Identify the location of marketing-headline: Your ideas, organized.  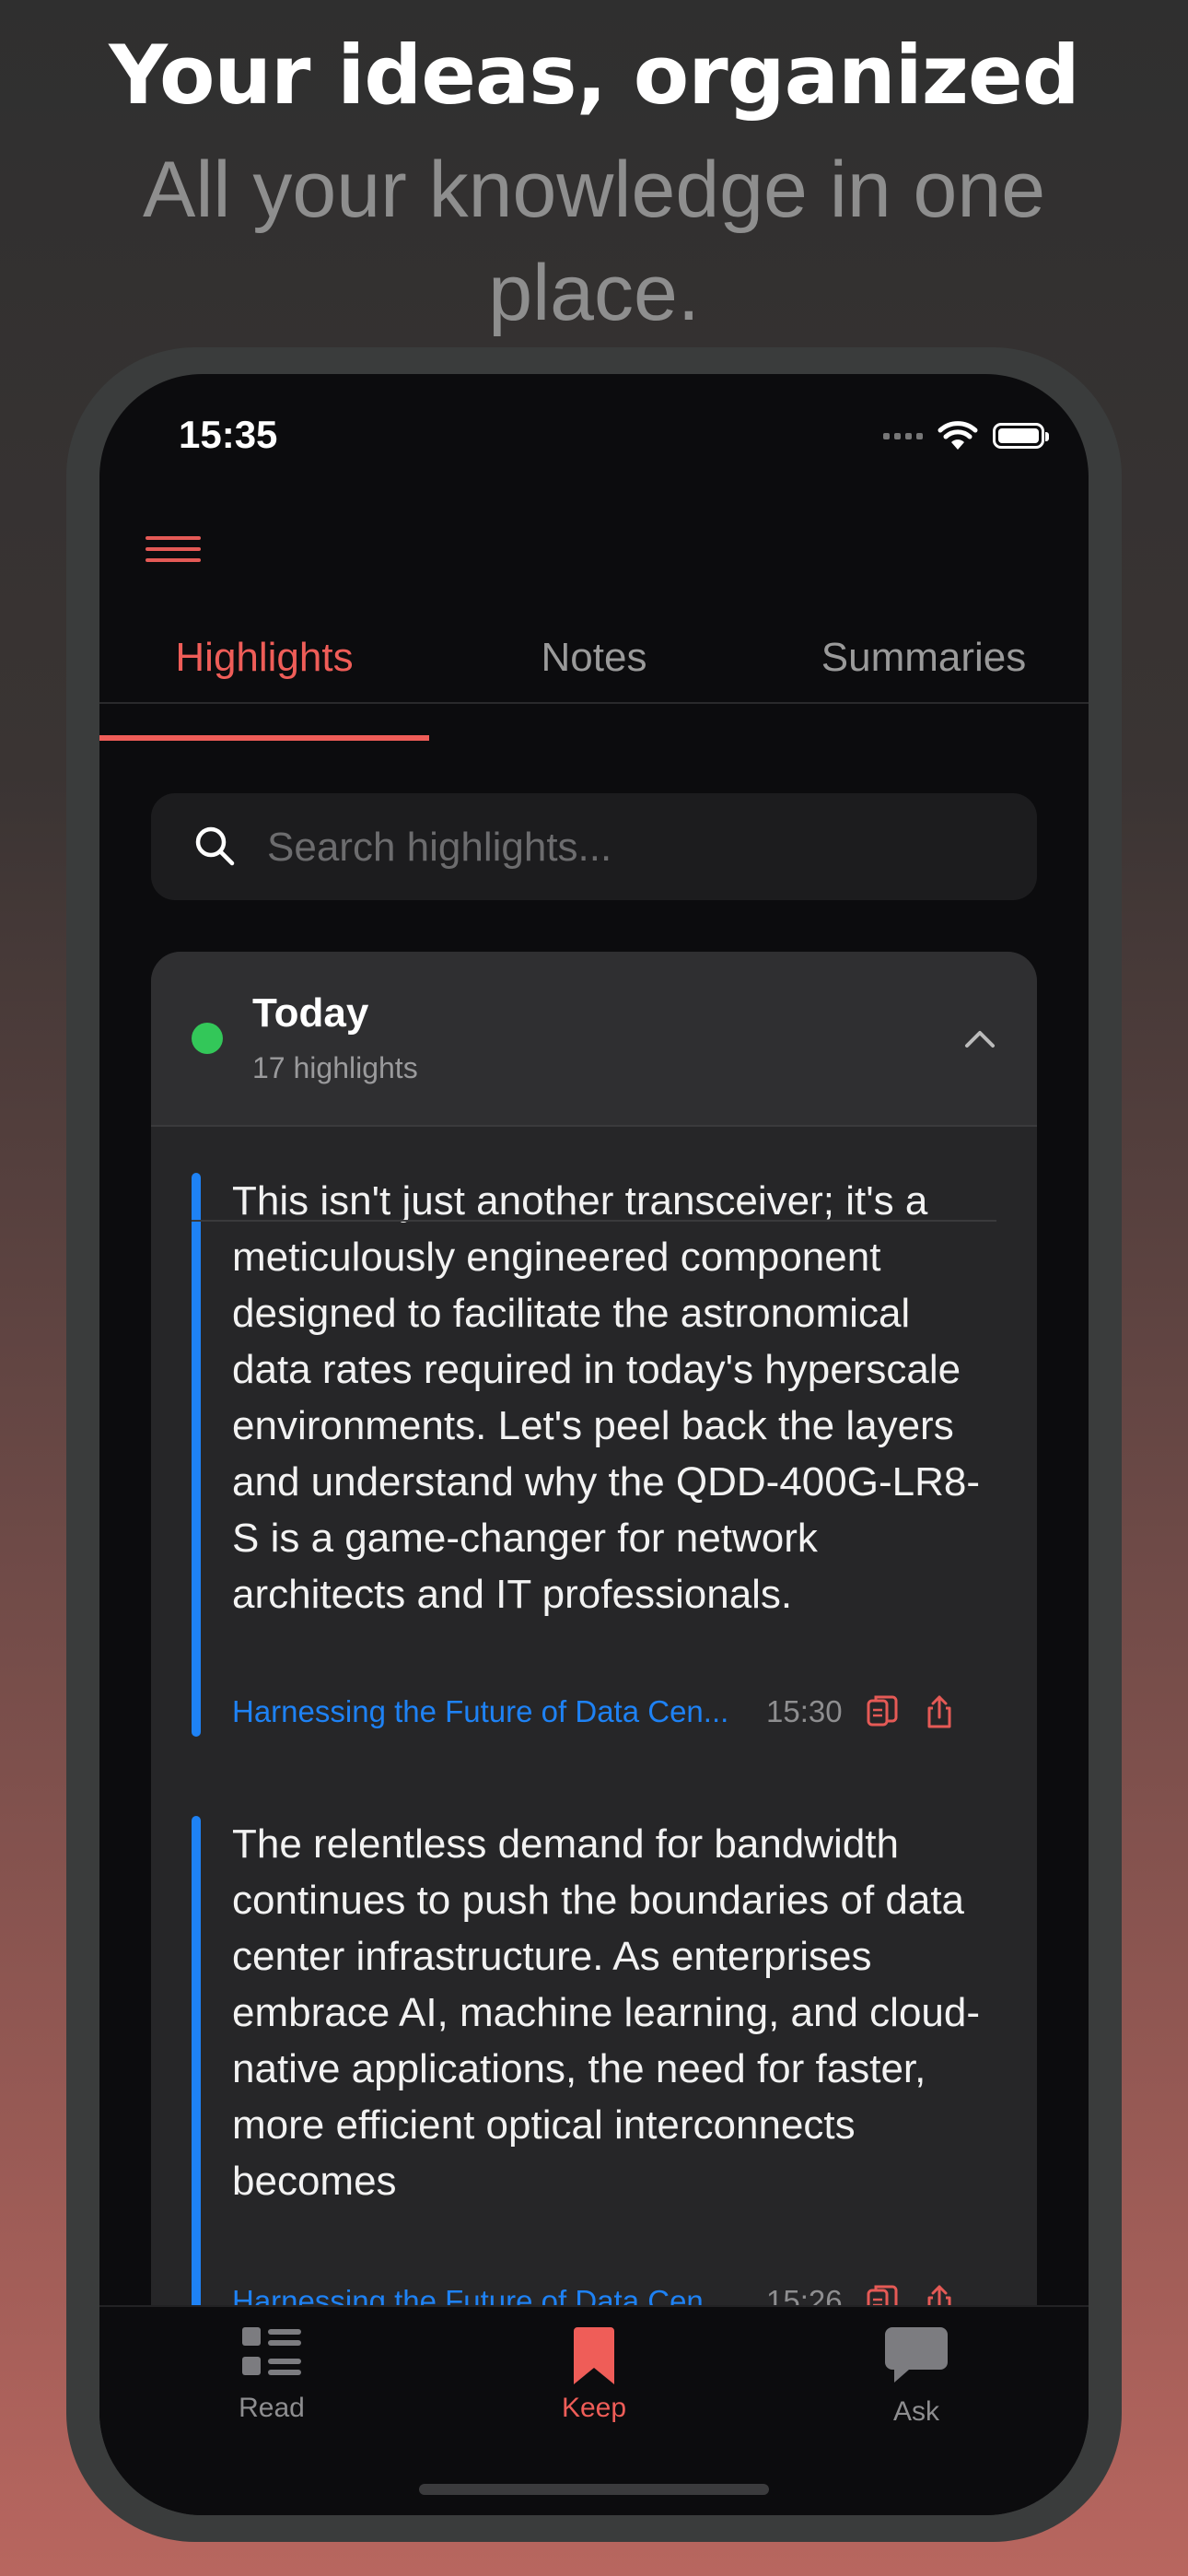
(594, 75).